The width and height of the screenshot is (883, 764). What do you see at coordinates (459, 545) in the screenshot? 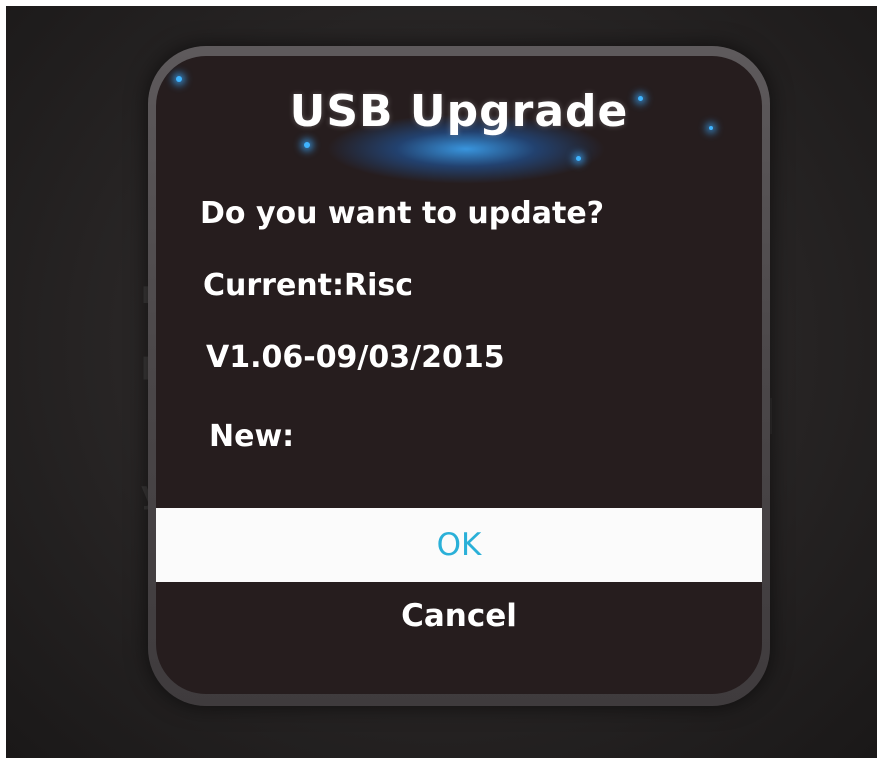
I see `ok-button: OK` at bounding box center [459, 545].